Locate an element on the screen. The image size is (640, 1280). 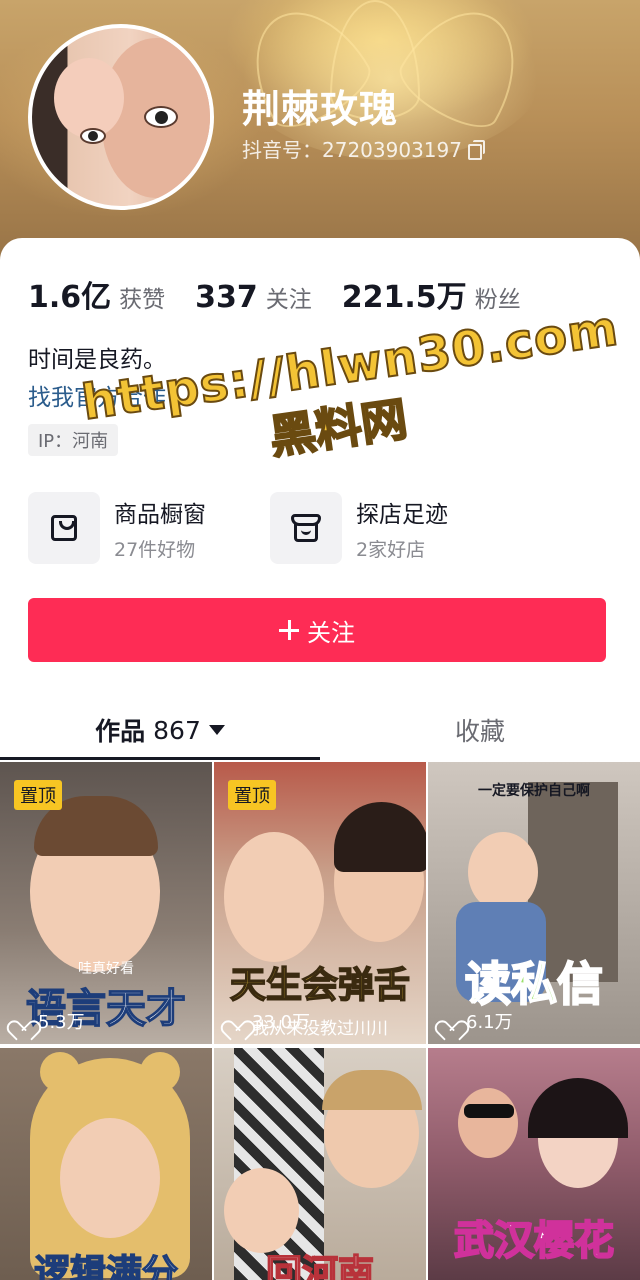
stat-likes: 1.6亿 获赞 is located at coordinates (96, 294).